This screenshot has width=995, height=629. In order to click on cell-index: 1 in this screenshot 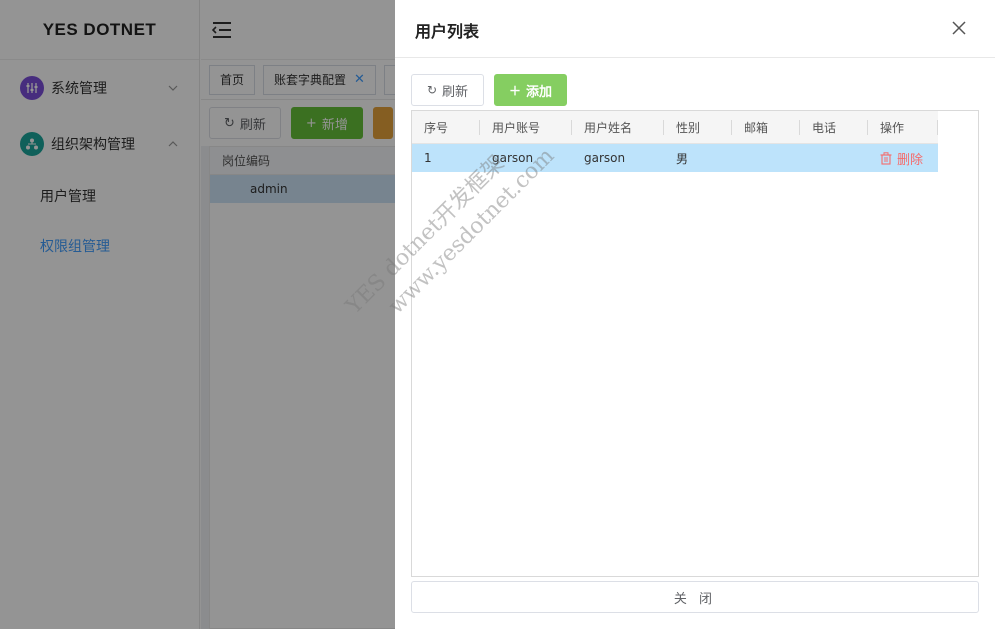, I will do `click(428, 158)`.